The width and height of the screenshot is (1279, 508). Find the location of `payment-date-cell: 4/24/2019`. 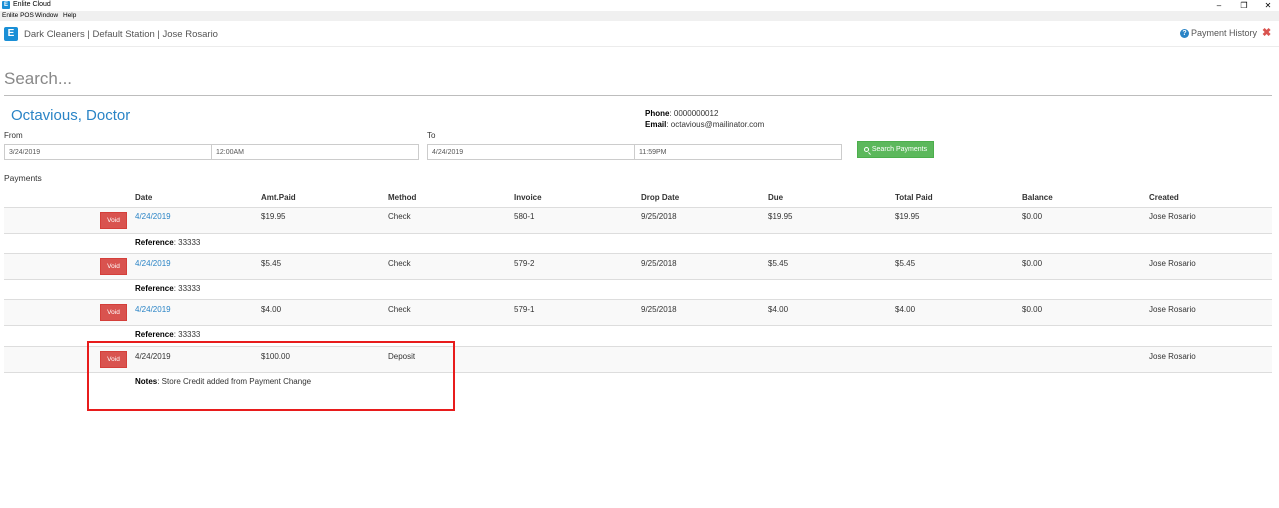

payment-date-cell: 4/24/2019 is located at coordinates (153, 356).